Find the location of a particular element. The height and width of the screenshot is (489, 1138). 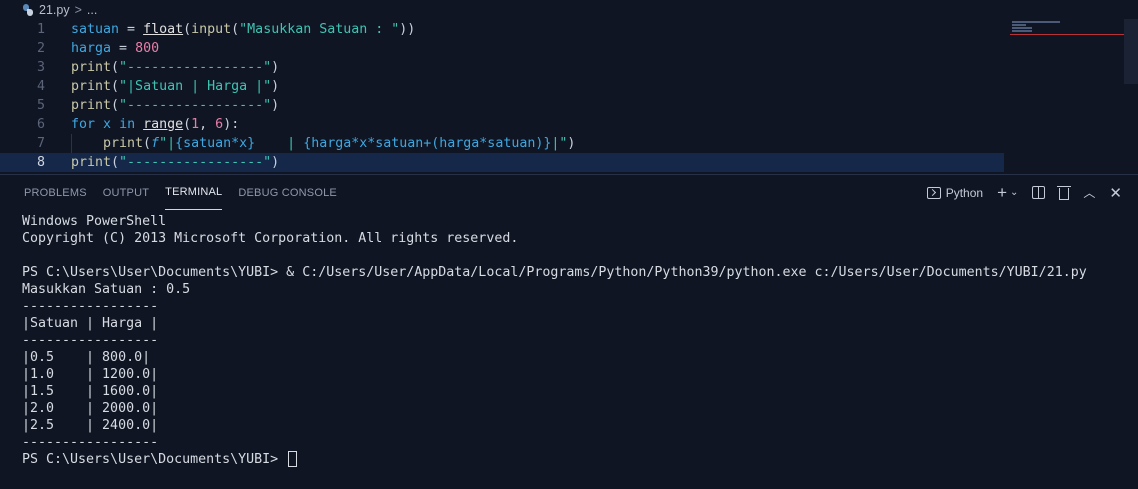

token-interpolation: {satuan*x} is located at coordinates (215, 143).